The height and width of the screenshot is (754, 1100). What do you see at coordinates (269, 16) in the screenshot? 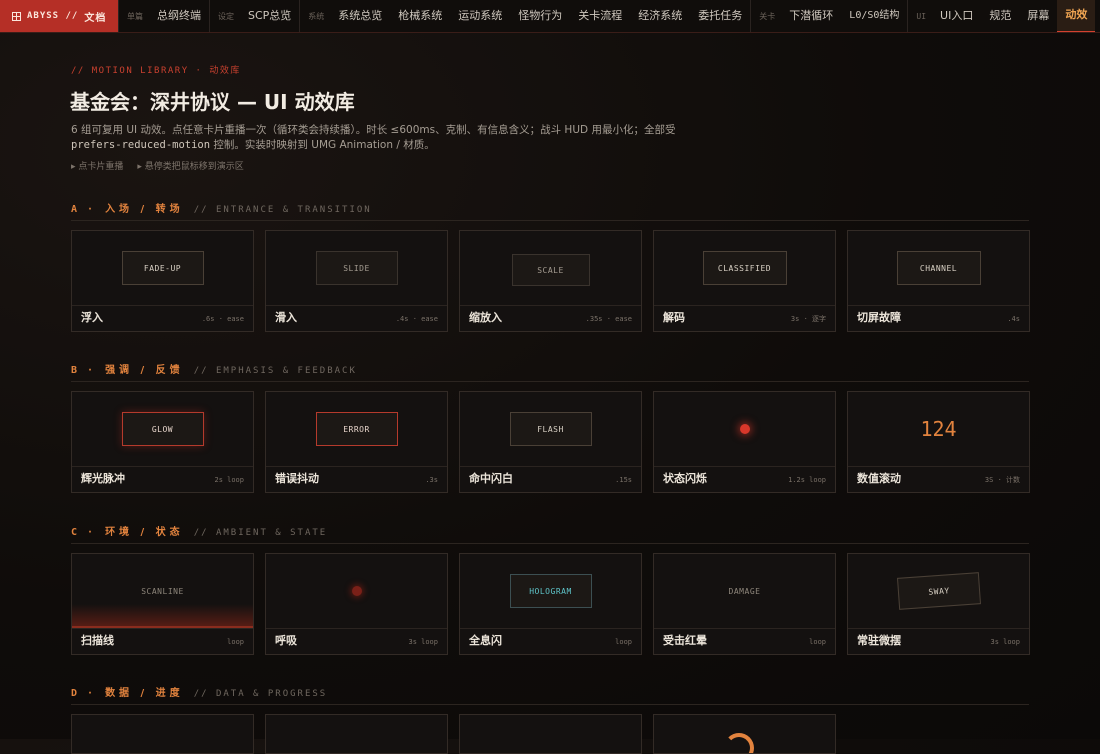
I see `nav-item-scp-overview: SCP总览` at bounding box center [269, 16].